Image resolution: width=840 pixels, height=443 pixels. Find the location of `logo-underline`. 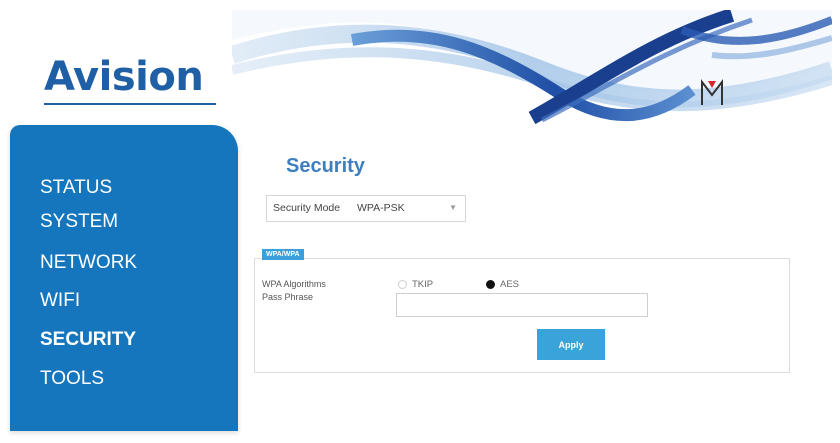

logo-underline is located at coordinates (130, 104).